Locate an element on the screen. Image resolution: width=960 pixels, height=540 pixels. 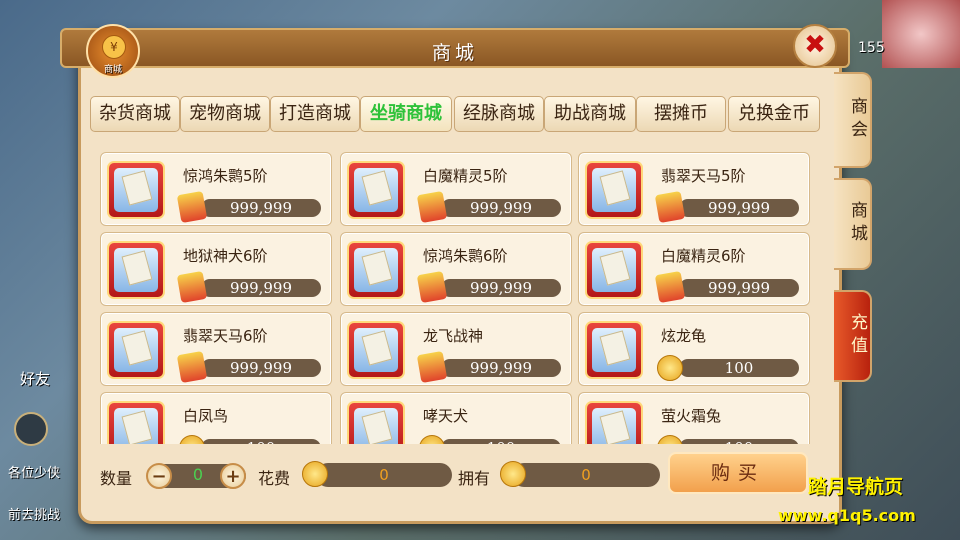
tab-1: 宠物商城 is located at coordinates (225, 114).